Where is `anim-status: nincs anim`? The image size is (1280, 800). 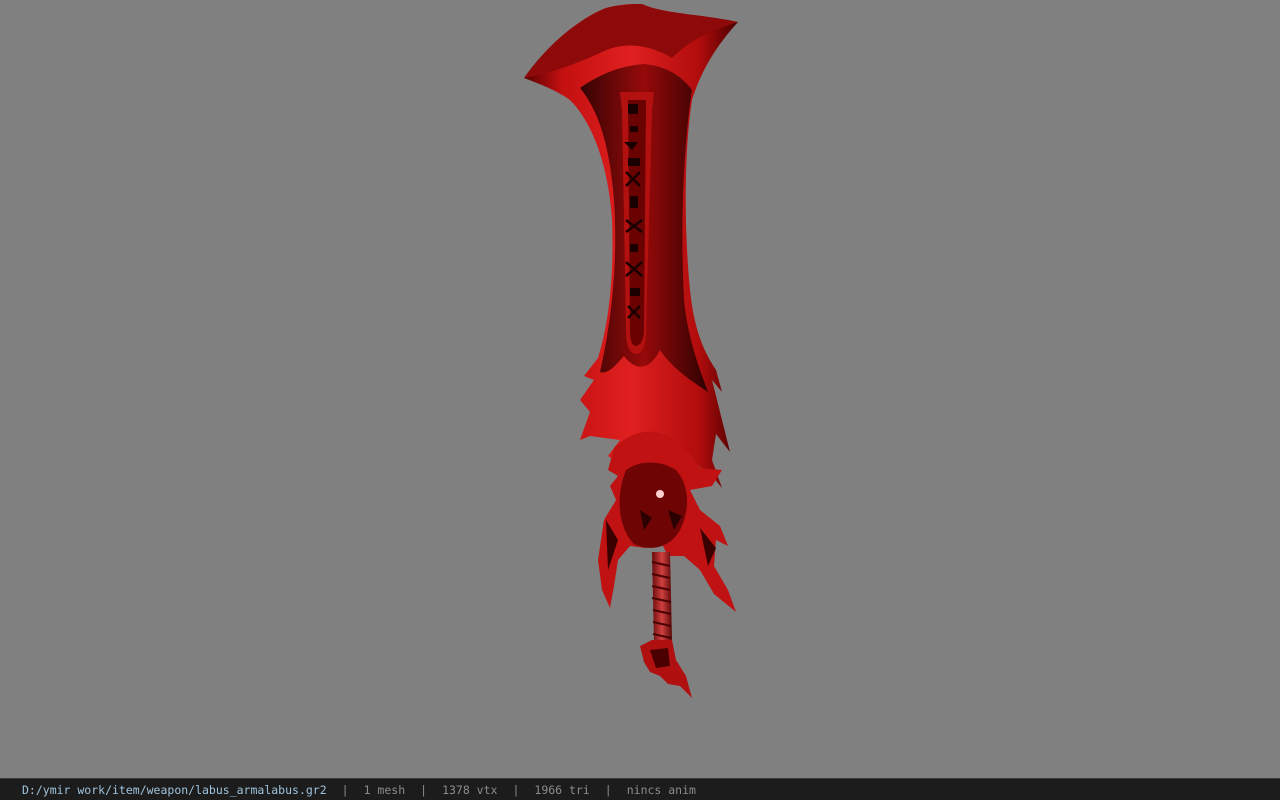
anim-status: nincs anim is located at coordinates (661, 789).